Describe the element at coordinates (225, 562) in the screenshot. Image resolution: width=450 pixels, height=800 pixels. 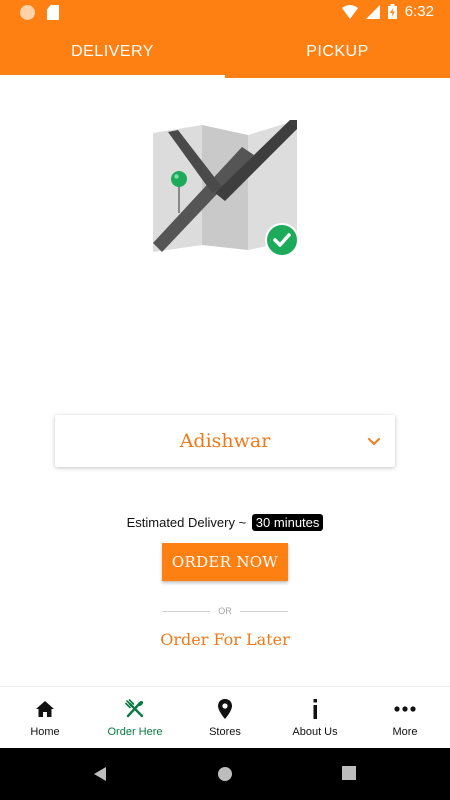
I see `order-now-button: ORDER NOW` at that location.